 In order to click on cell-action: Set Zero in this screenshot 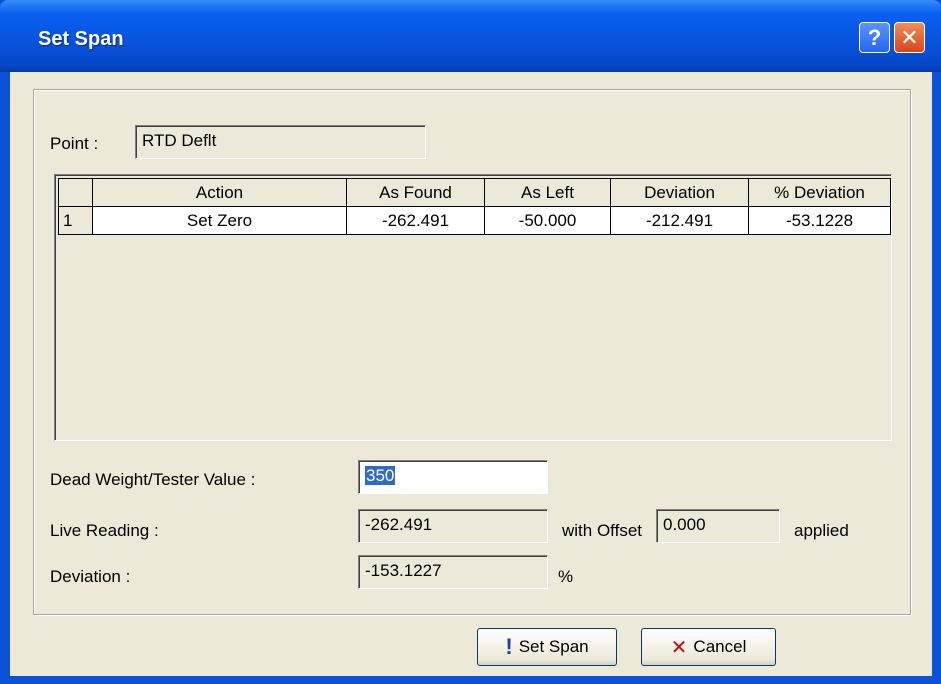, I will do `click(219, 220)`.